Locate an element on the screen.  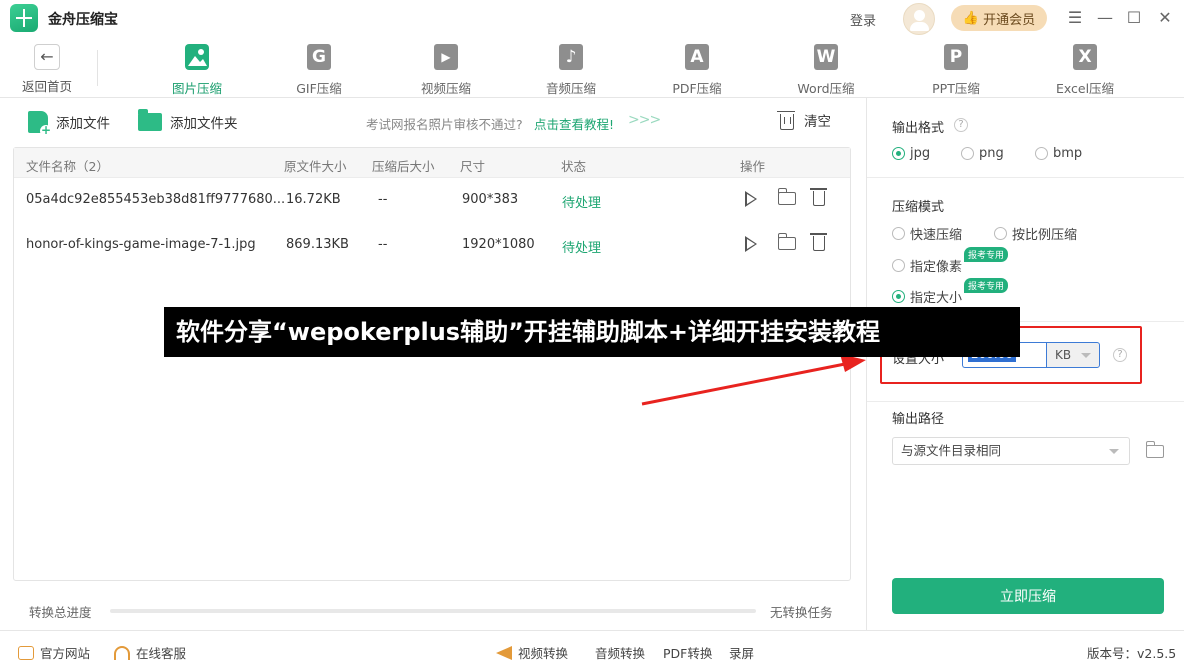
format-bmp-radio: bmp is located at coordinates (1058, 153).